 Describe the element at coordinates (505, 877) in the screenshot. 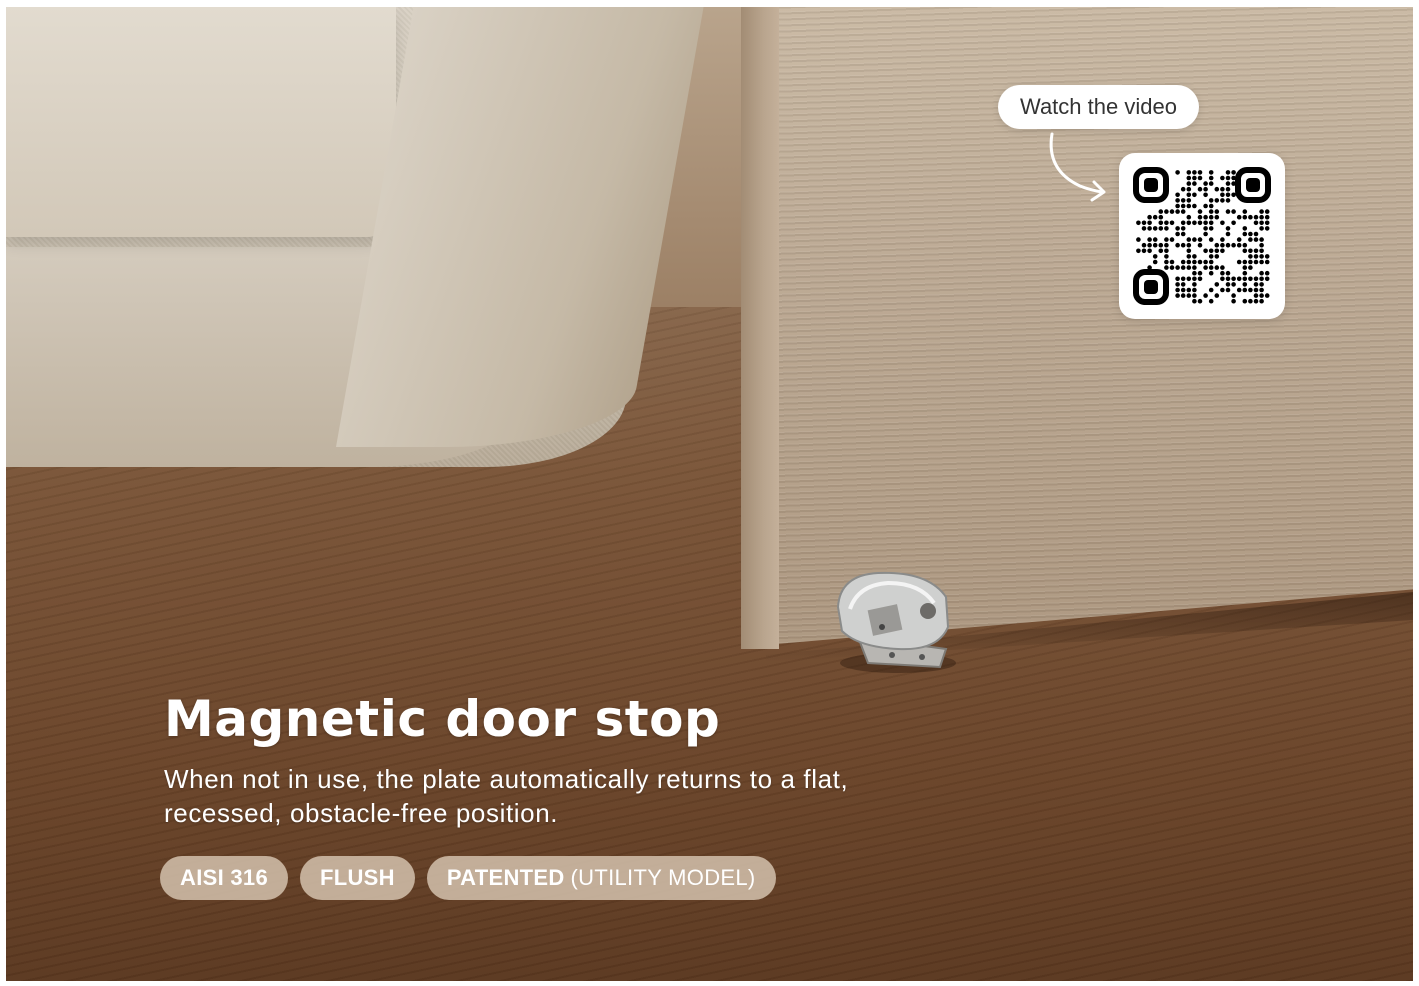

I see `tag-label: PATENTED` at that location.